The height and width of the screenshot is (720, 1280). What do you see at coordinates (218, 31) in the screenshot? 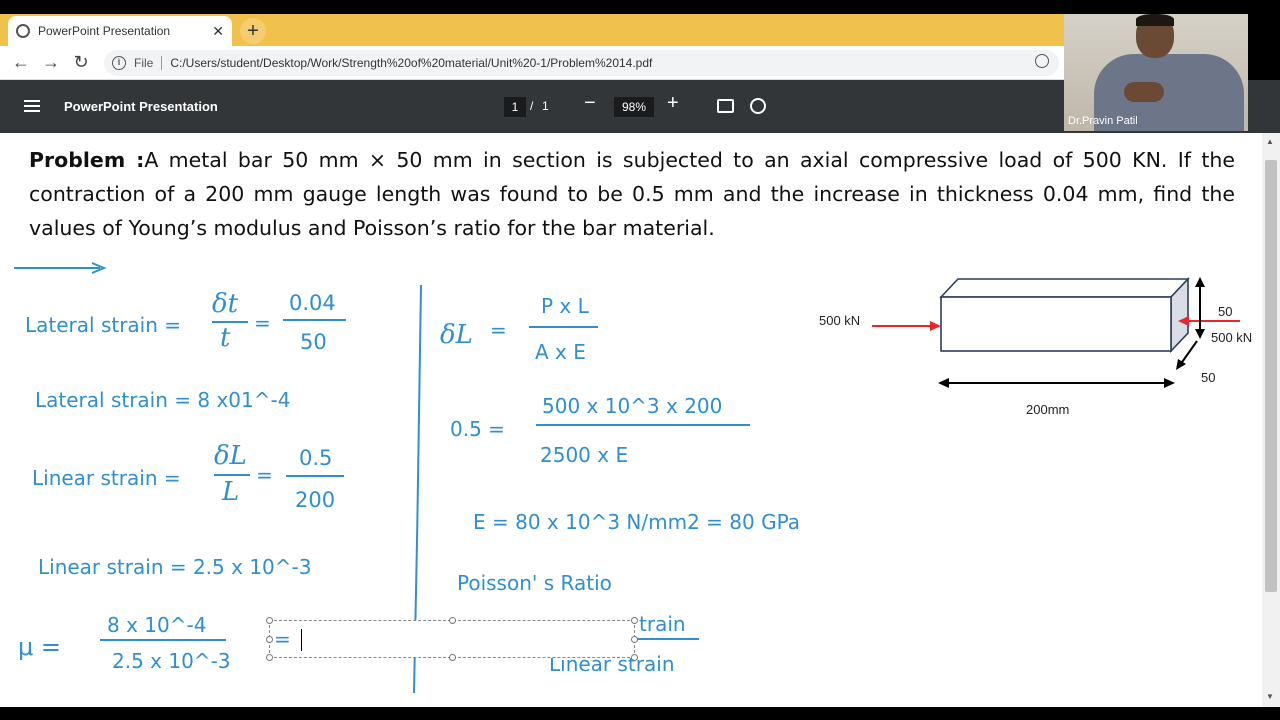
I see `close-icon: ✕` at bounding box center [218, 31].